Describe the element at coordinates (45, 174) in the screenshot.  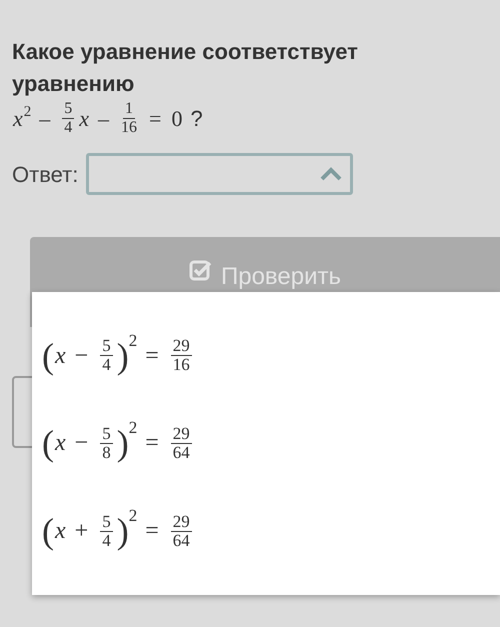
I see `answer-label: Ответ:` at that location.